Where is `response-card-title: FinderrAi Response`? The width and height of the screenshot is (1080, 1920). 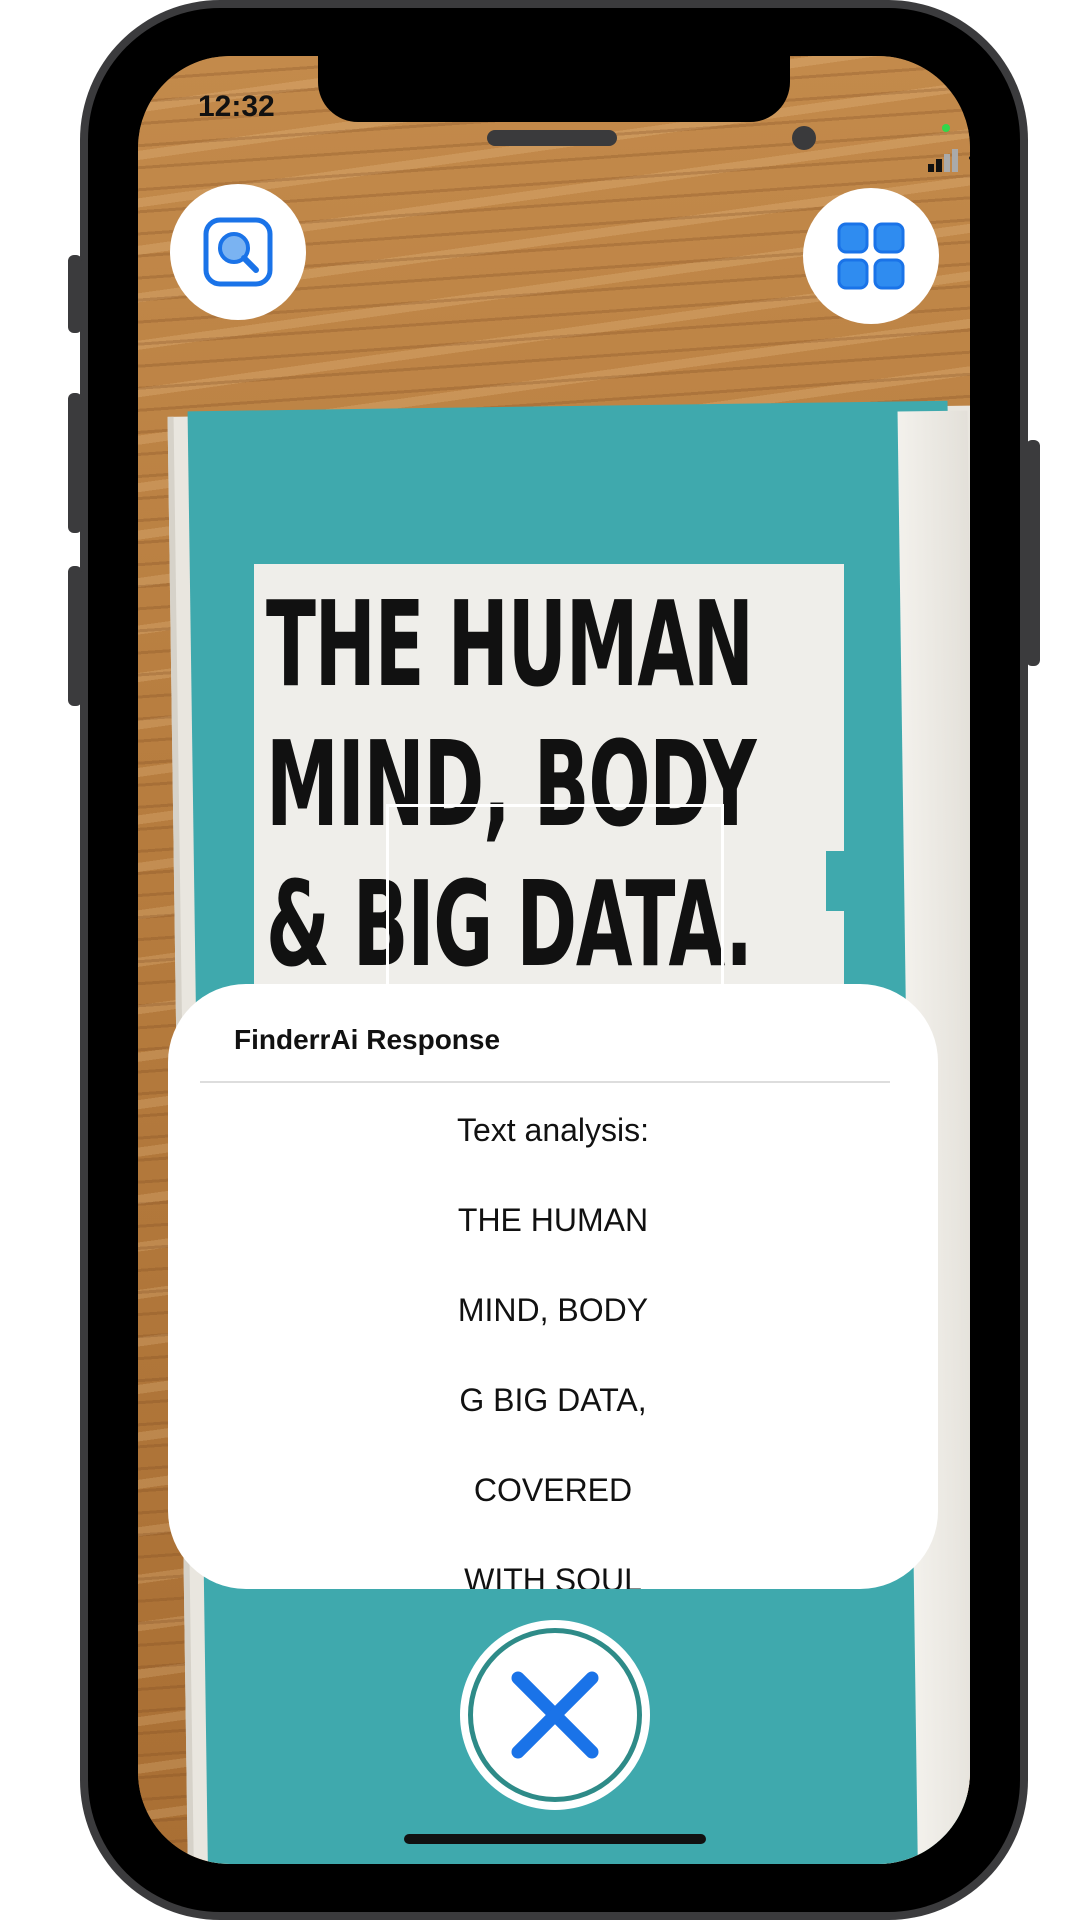
response-card-title: FinderrAi Response is located at coordinates (367, 1039).